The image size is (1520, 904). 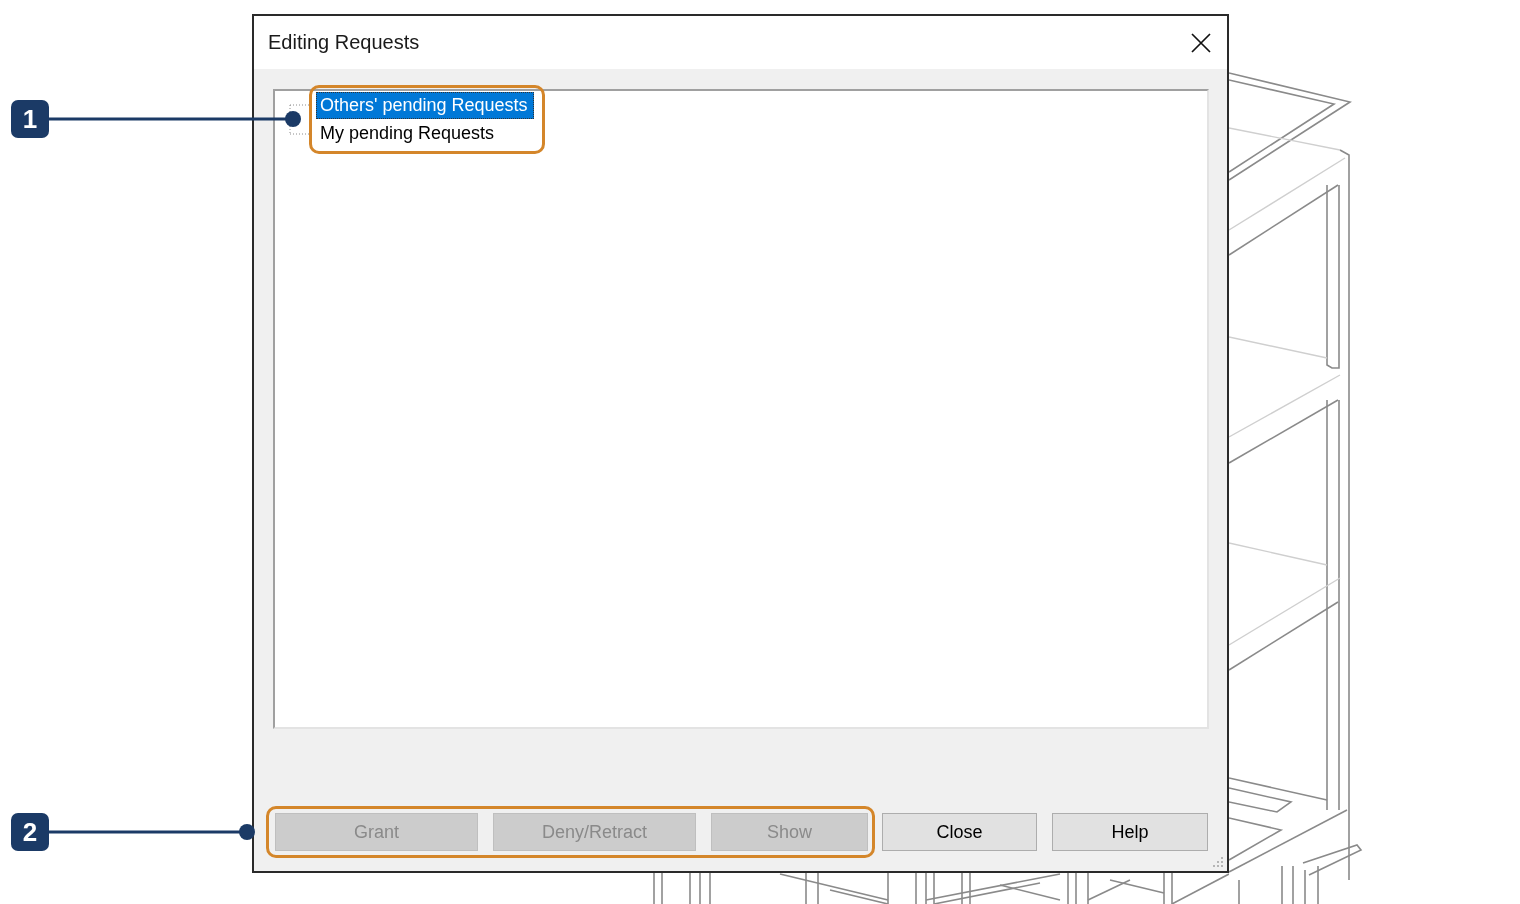 What do you see at coordinates (1201, 42) in the screenshot?
I see `close-icon` at bounding box center [1201, 42].